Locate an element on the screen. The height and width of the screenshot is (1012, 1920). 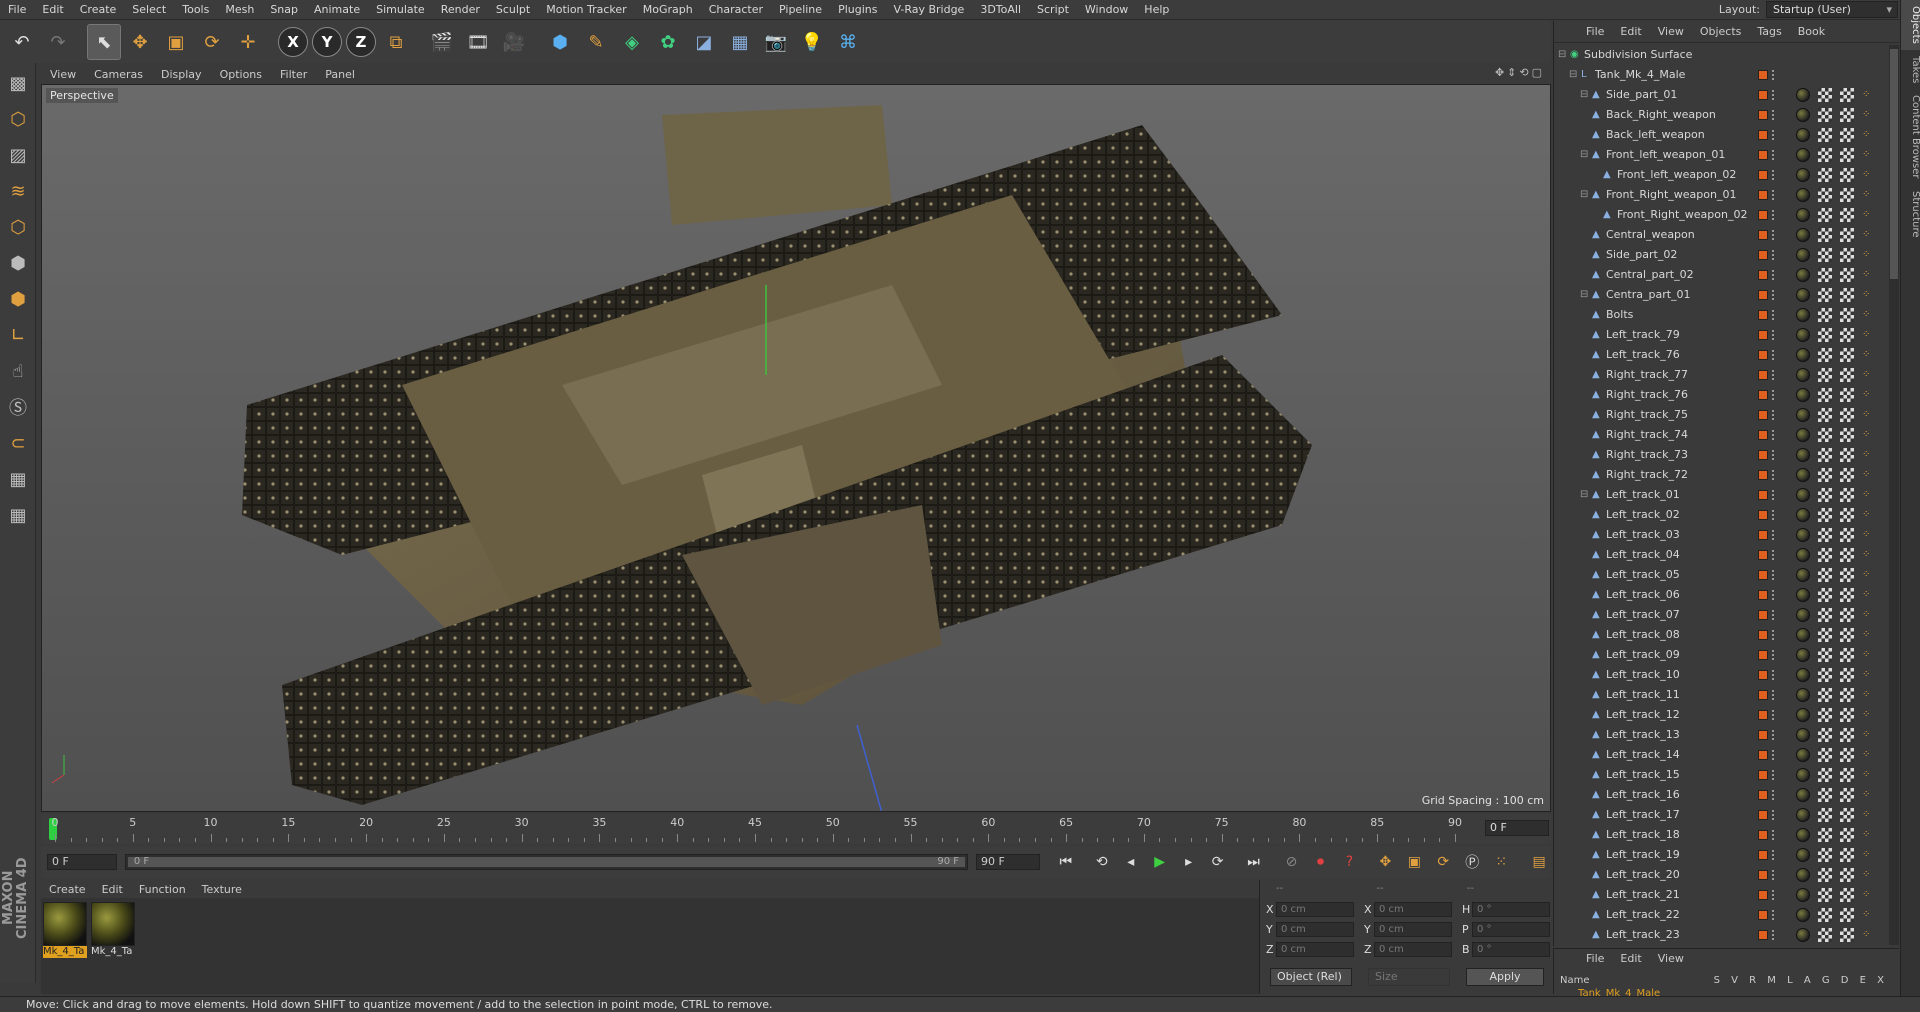
material-swatch: Mk_4_Ta is located at coordinates (113, 930).